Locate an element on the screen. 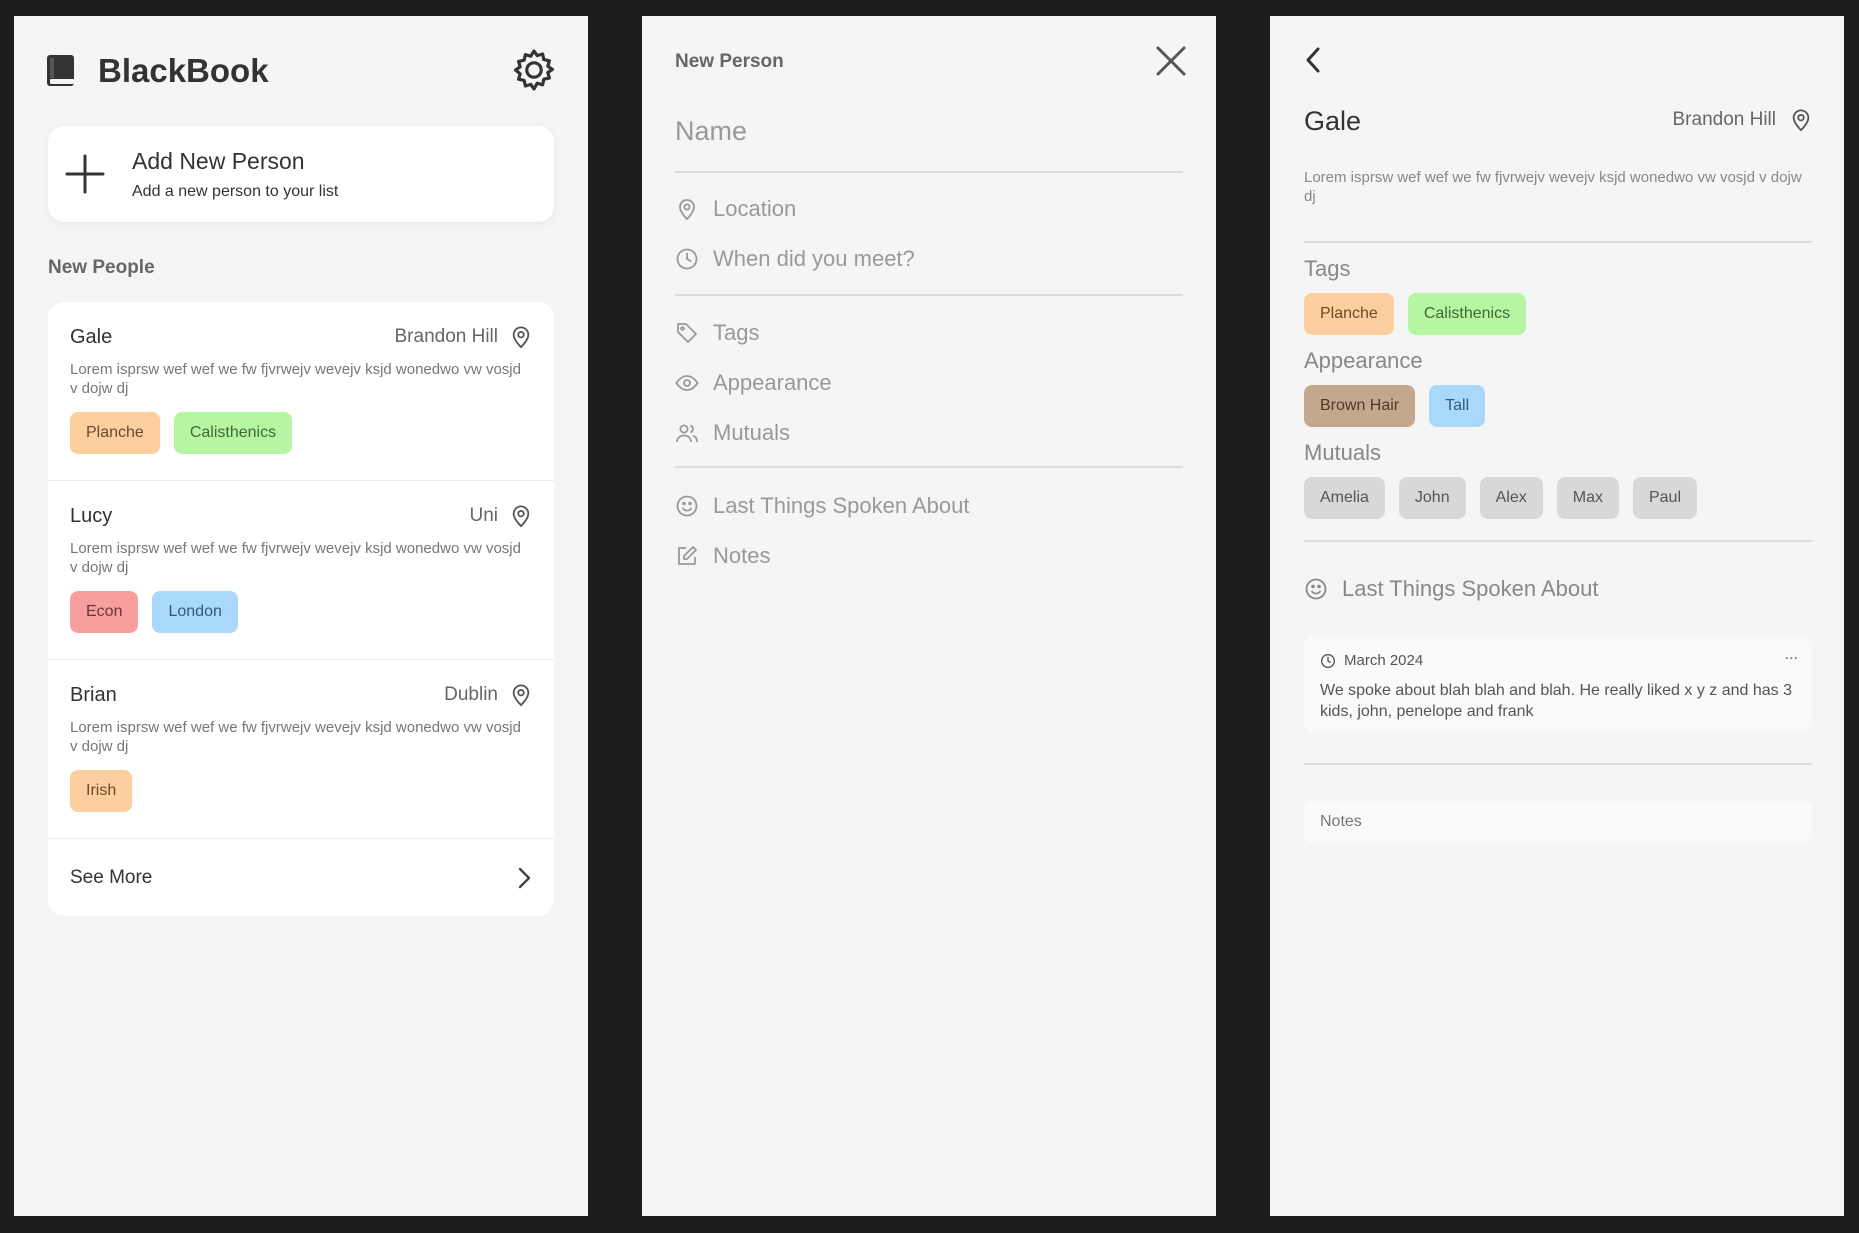 Image resolution: width=1859 pixels, height=1233 pixels. add-card-subtitle: Add a new person to your list is located at coordinates (235, 191).